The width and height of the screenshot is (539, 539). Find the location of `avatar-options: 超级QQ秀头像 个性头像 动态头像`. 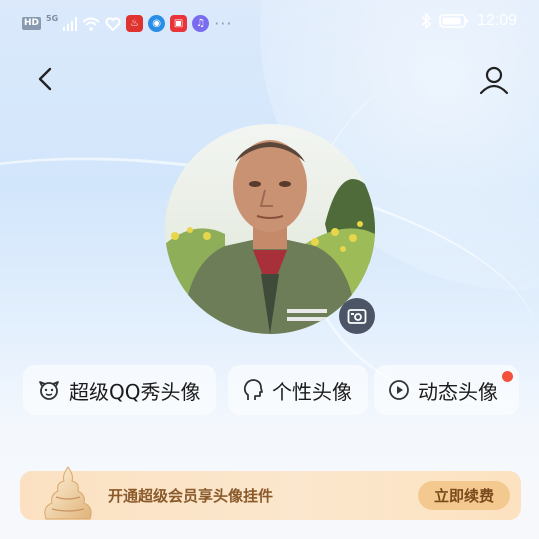

avatar-options: 超级QQ秀头像 个性头像 动态头像 is located at coordinates (271, 390).